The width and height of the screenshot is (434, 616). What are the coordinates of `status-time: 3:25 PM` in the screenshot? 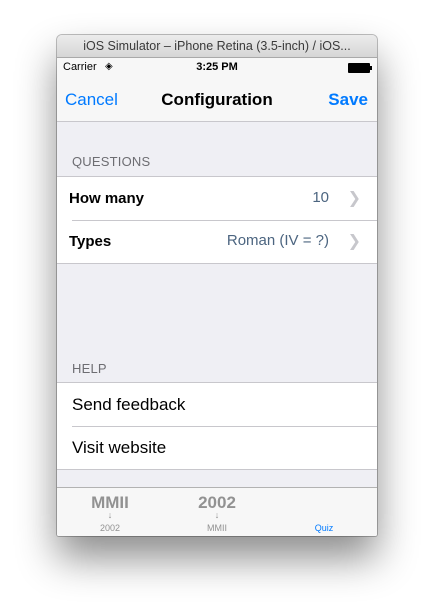 It's located at (217, 67).